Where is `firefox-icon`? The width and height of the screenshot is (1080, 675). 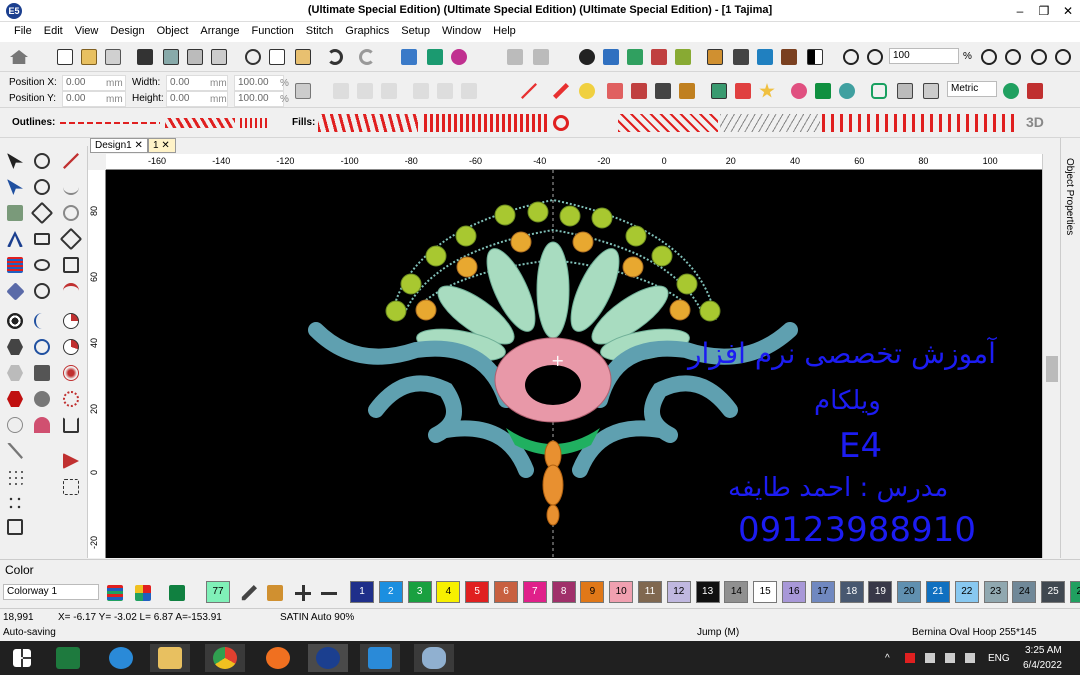
firefox-icon is located at coordinates (278, 658).